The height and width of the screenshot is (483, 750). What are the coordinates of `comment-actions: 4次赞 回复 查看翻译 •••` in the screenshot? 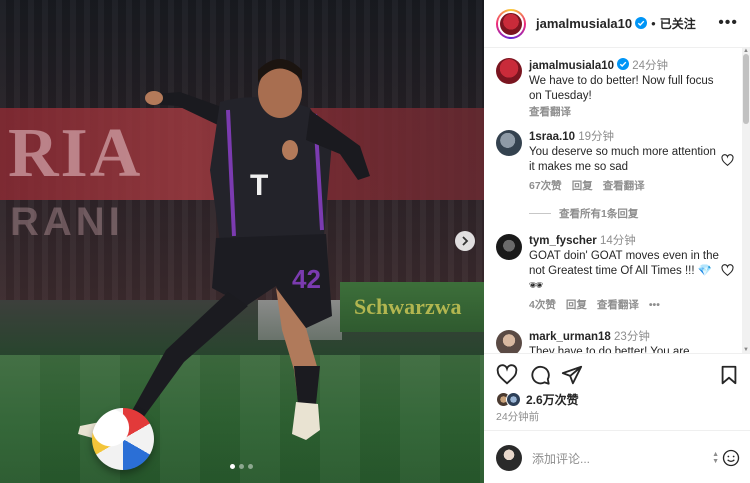 It's located at (624, 305).